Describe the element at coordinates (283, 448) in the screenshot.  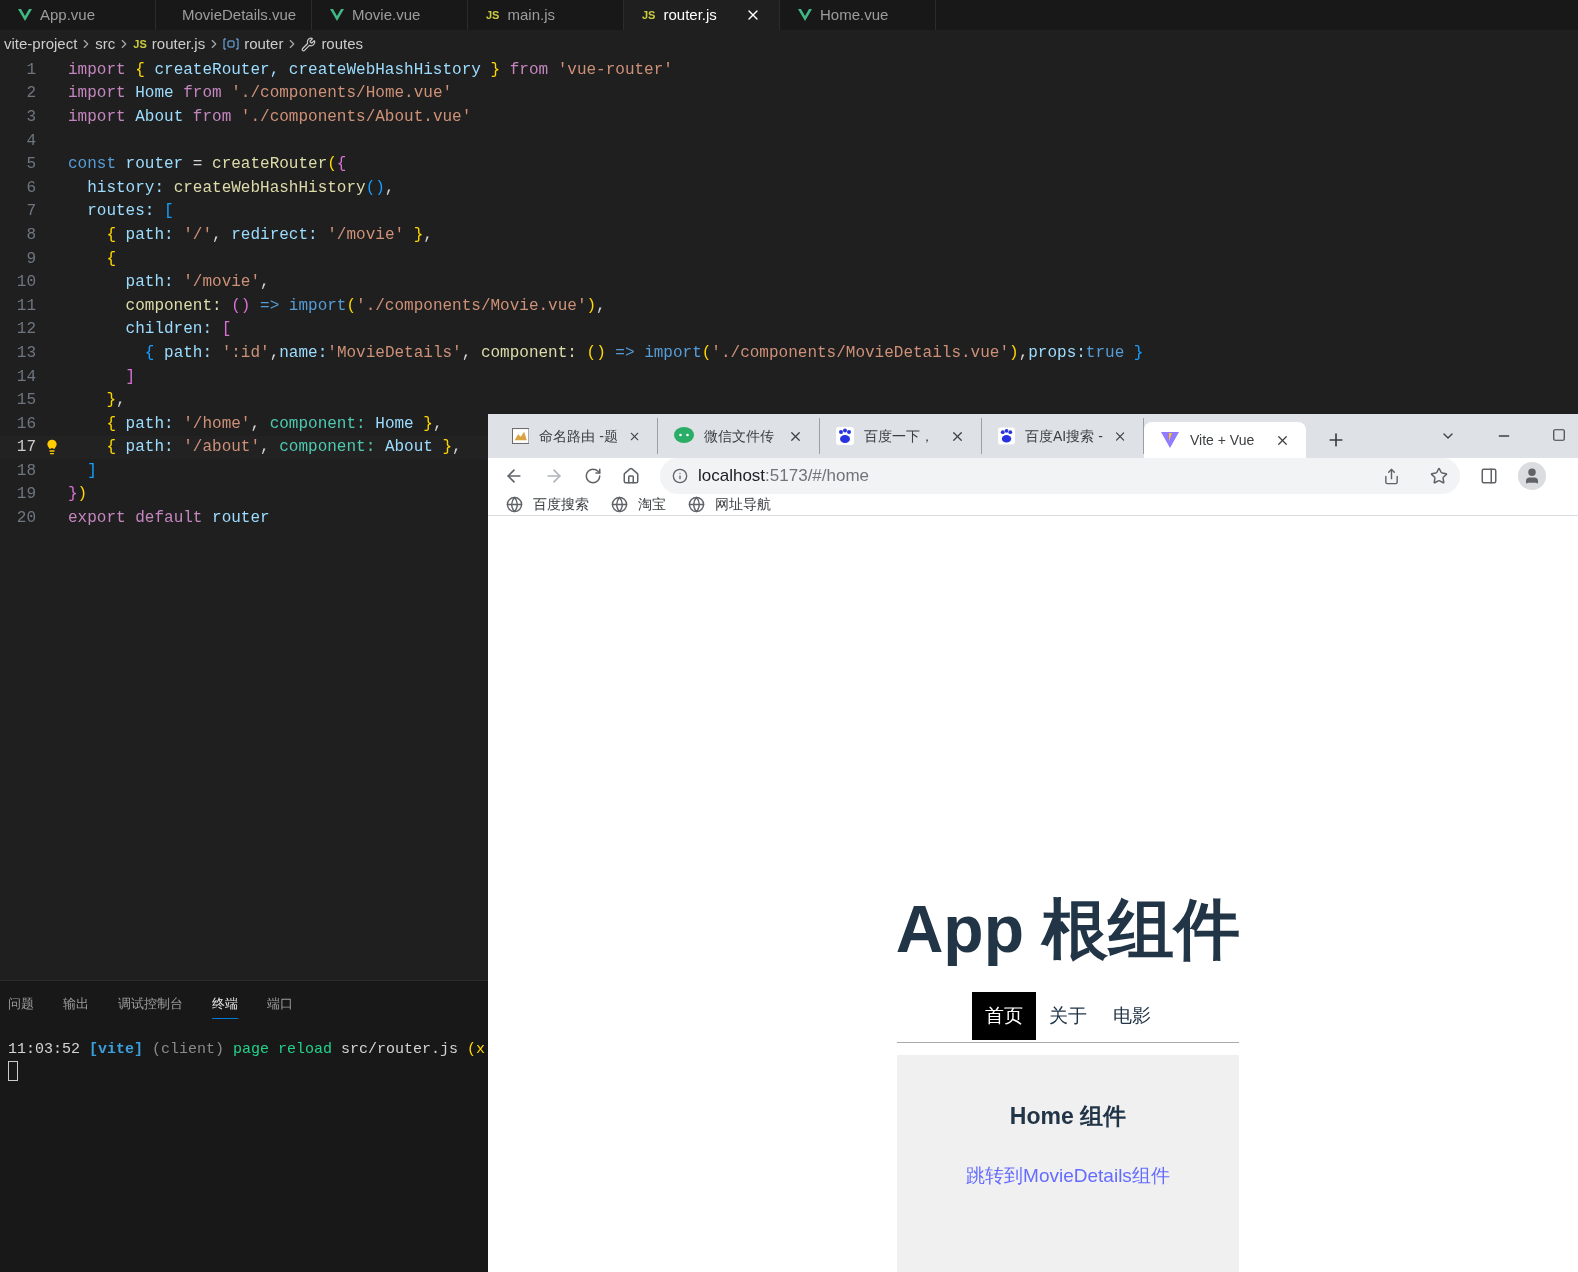
I see `code-line: { path: '/about', component: About },` at that location.